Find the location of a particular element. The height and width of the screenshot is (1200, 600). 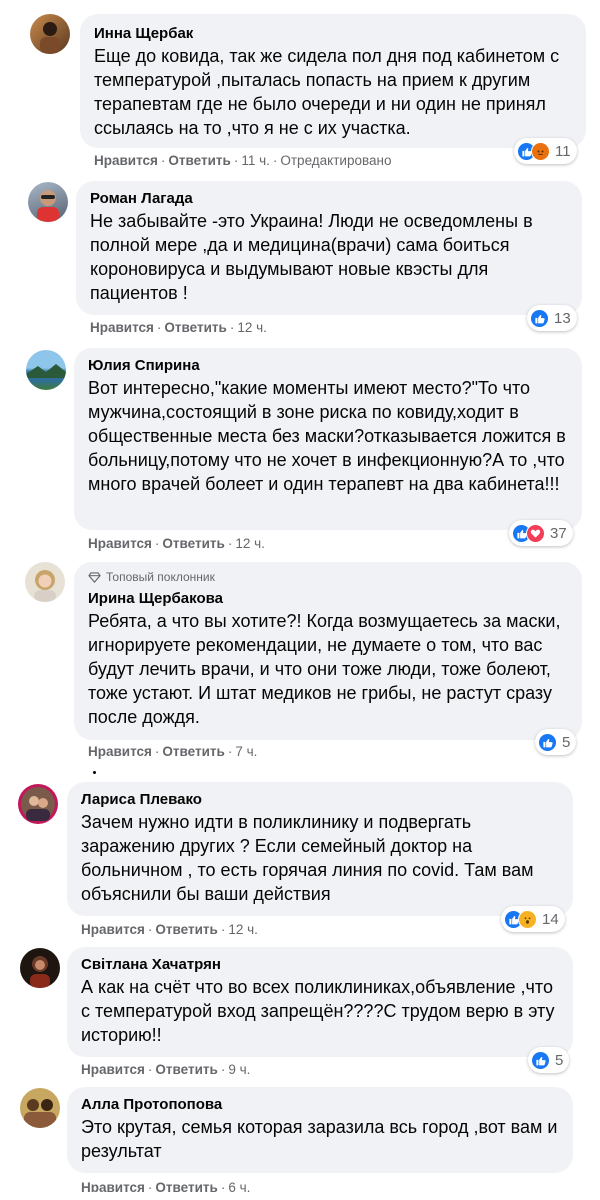

top-fan-badge: Топовый поклонник is located at coordinates (329, 577).